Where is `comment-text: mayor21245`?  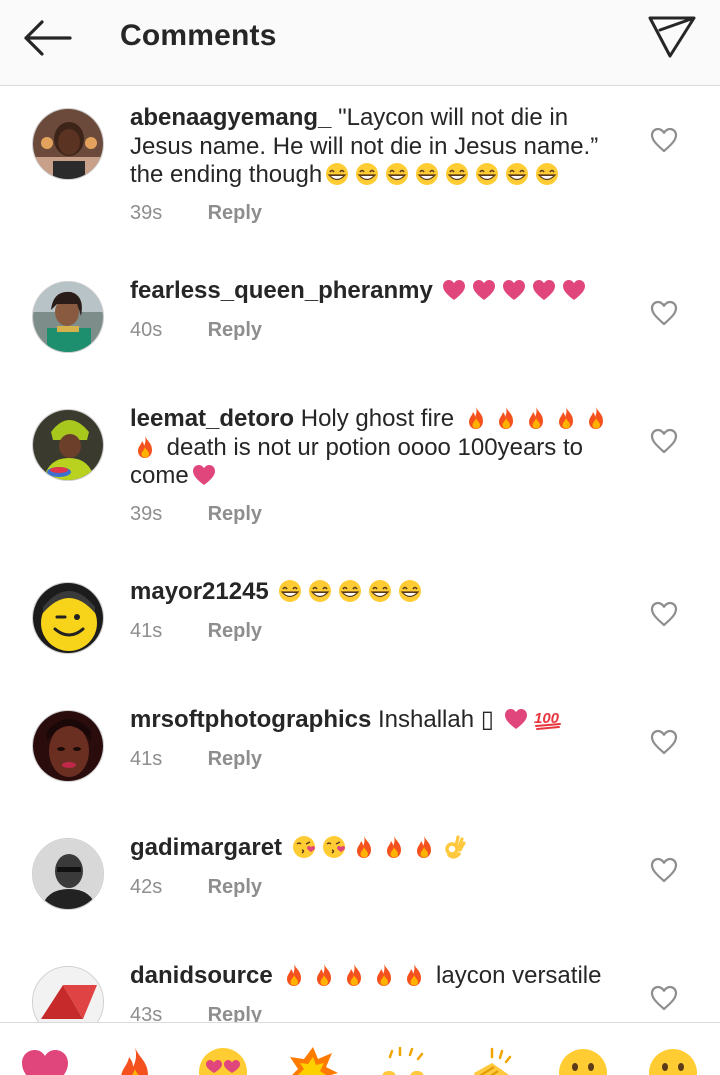 comment-text: mayor21245 is located at coordinates (382, 592).